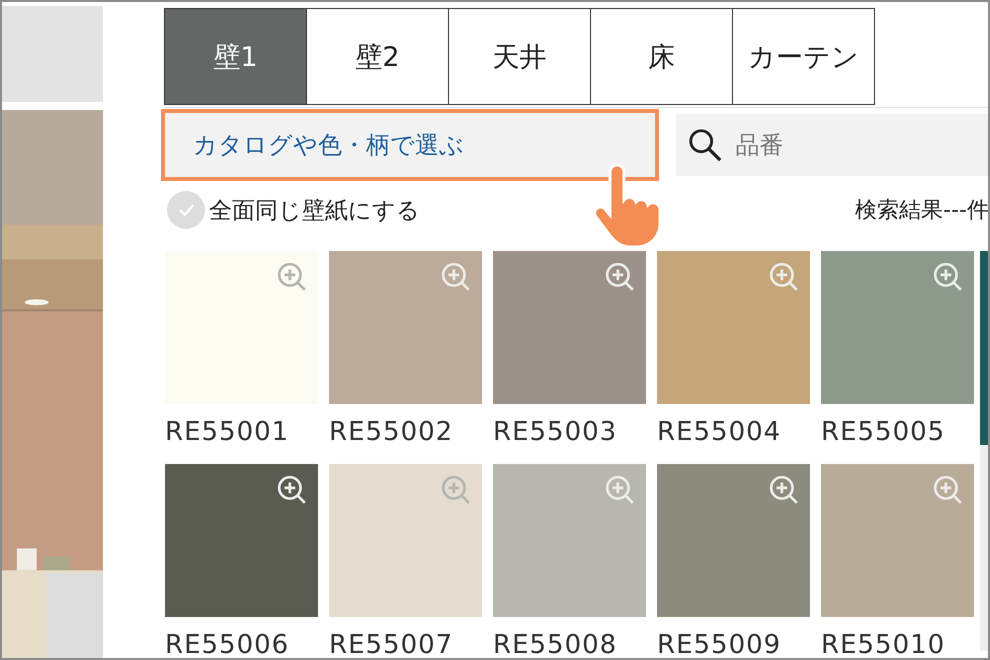 This screenshot has width=990, height=660. What do you see at coordinates (235, 56) in the screenshot?
I see `tab: 壁1` at bounding box center [235, 56].